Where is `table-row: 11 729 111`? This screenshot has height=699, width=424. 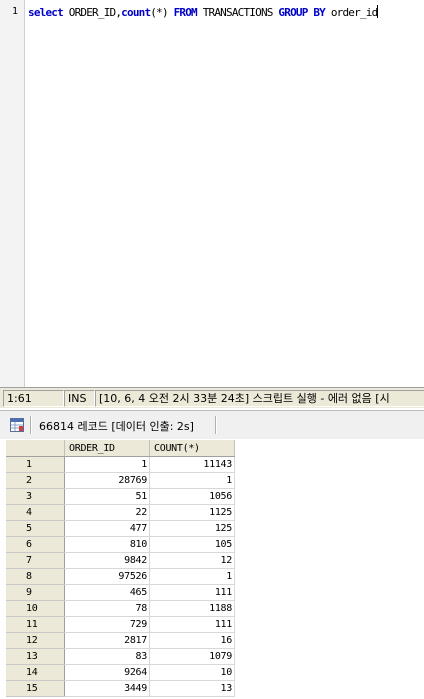 table-row: 11 729 111 is located at coordinates (120, 624).